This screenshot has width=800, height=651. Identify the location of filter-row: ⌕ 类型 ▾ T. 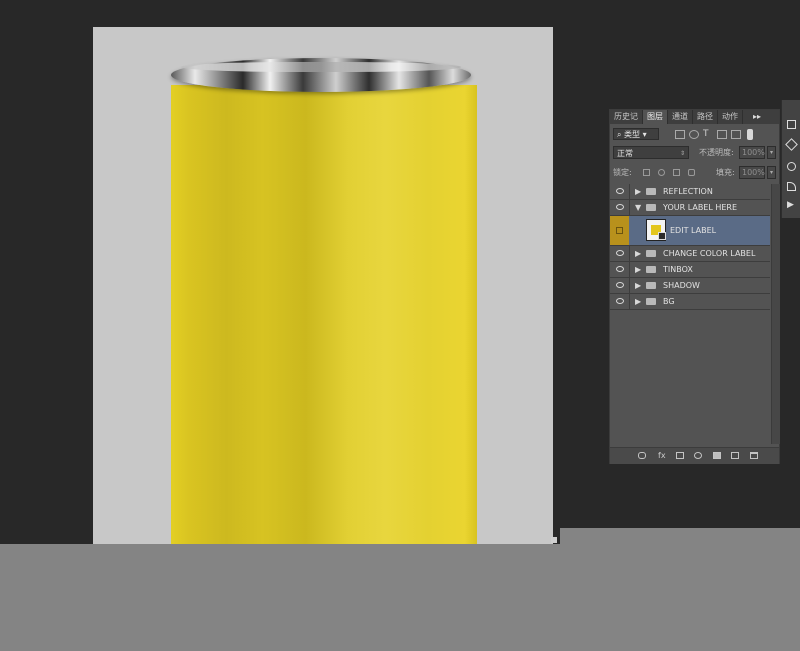
(694, 134).